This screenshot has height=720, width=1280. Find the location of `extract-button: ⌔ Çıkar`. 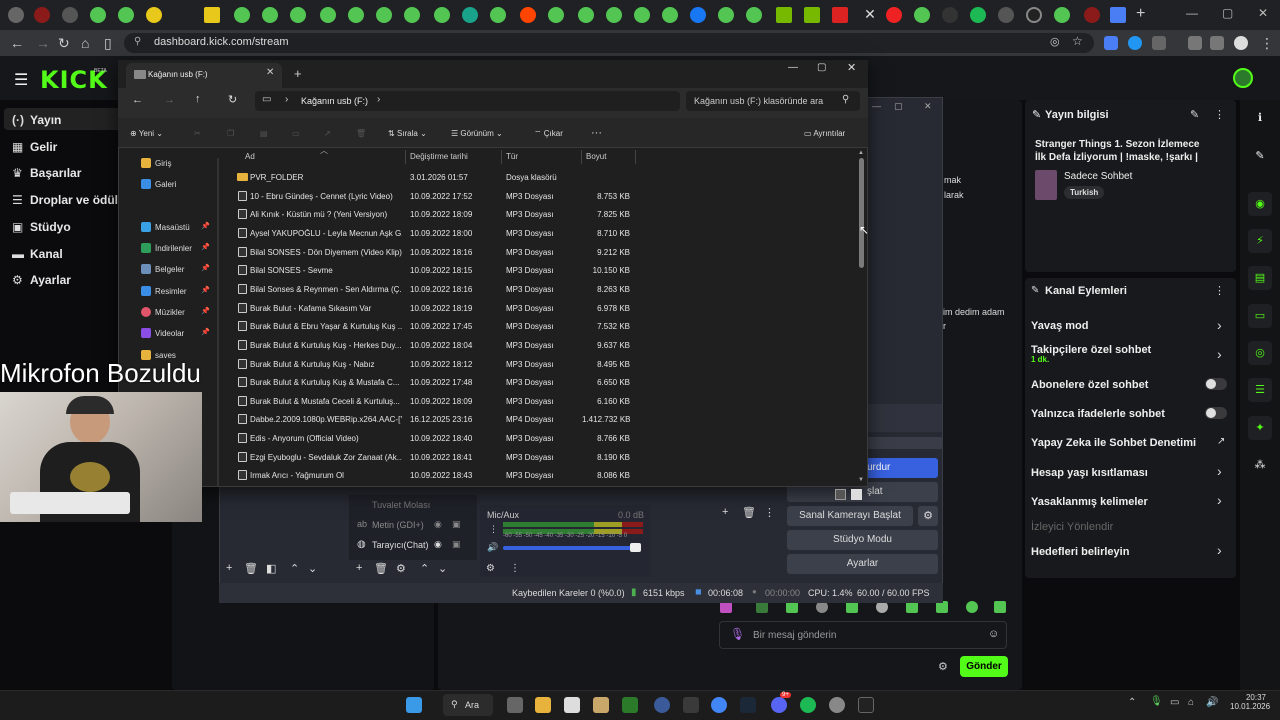

extract-button: ⌔ Çıkar is located at coordinates (548, 134).